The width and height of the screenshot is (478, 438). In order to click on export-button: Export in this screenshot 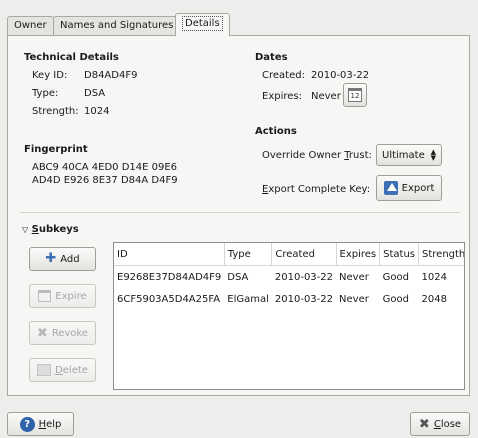, I will do `click(409, 188)`.